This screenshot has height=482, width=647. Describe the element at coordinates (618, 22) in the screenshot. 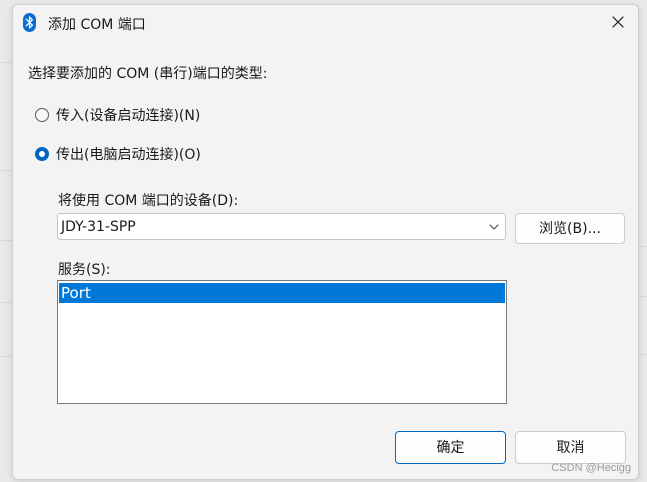

I see `close-icon` at that location.